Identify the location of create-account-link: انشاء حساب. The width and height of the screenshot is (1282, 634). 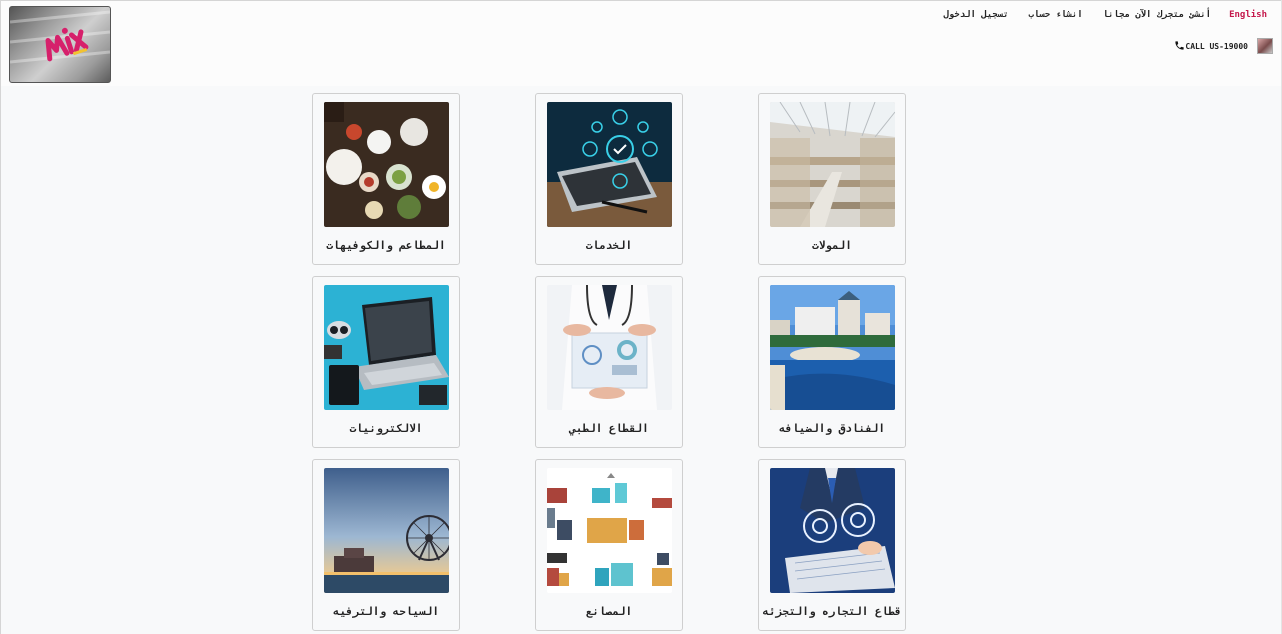
(1056, 15).